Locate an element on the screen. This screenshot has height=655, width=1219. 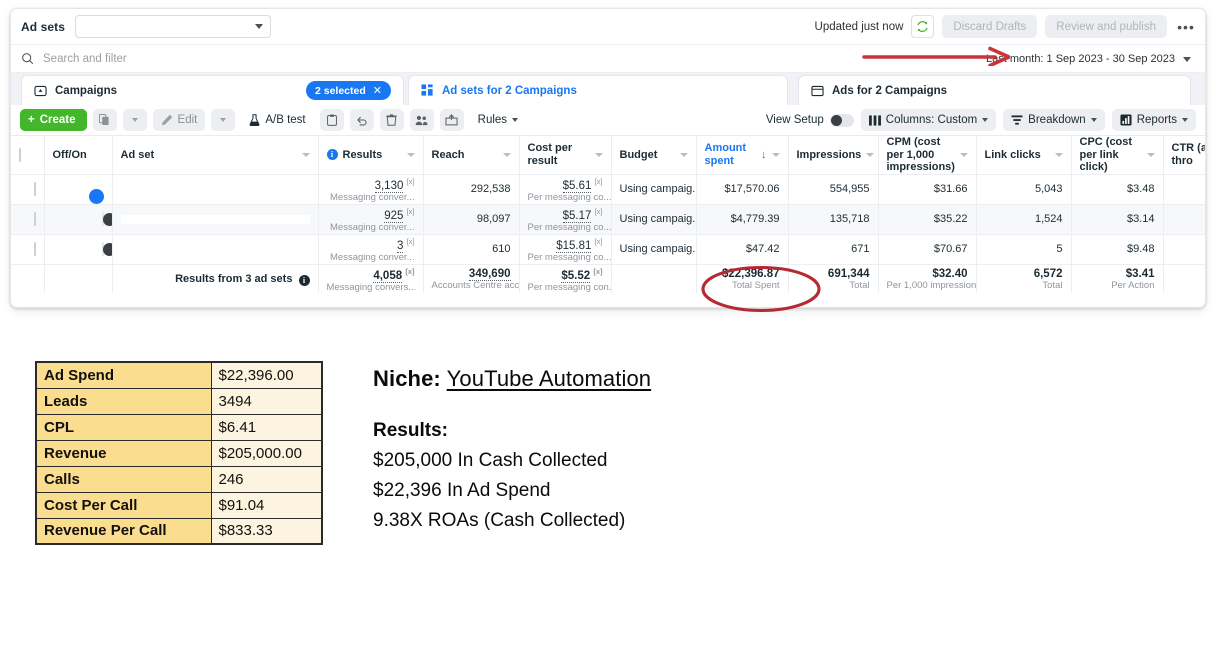
ab-test-button: A/B test is located at coordinates (277, 120).